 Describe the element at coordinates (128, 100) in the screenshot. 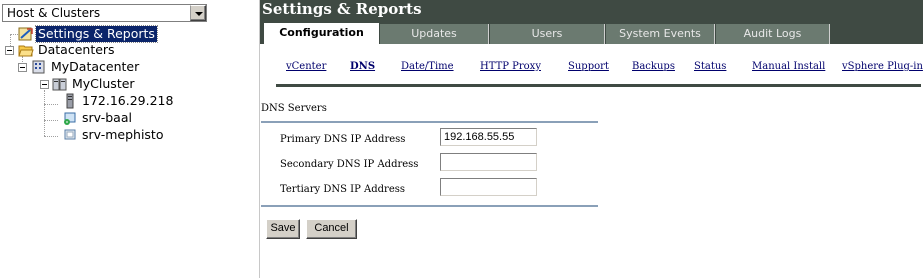

I see `tree-item-label: 172.16.29.218` at that location.